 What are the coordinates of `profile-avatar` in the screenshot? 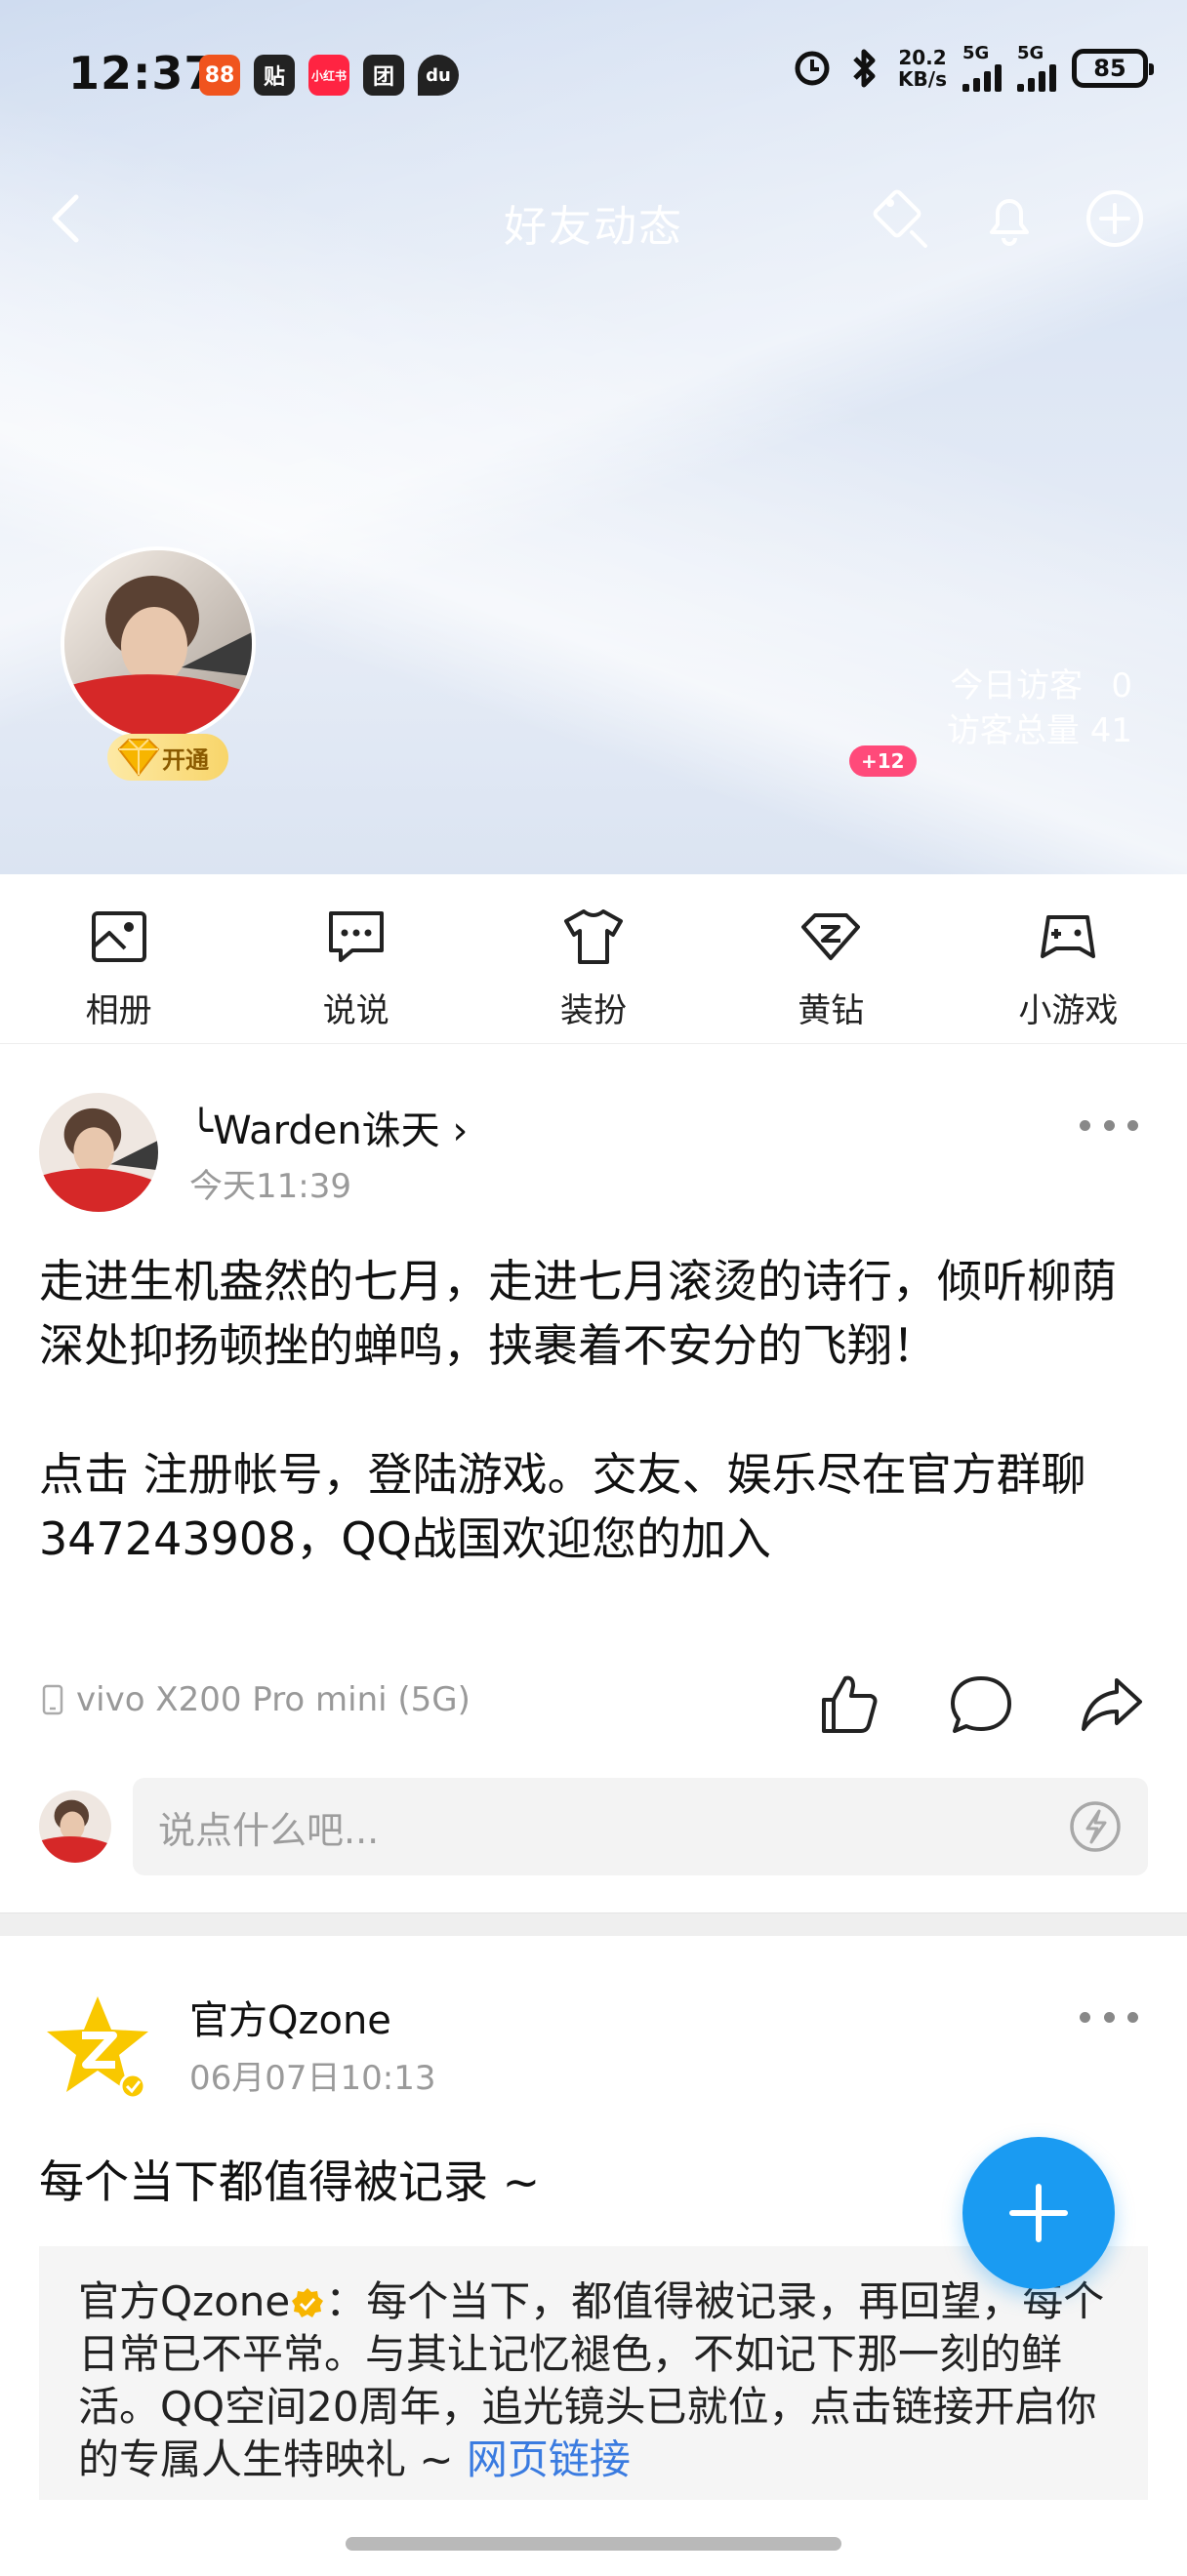 It's located at (158, 644).